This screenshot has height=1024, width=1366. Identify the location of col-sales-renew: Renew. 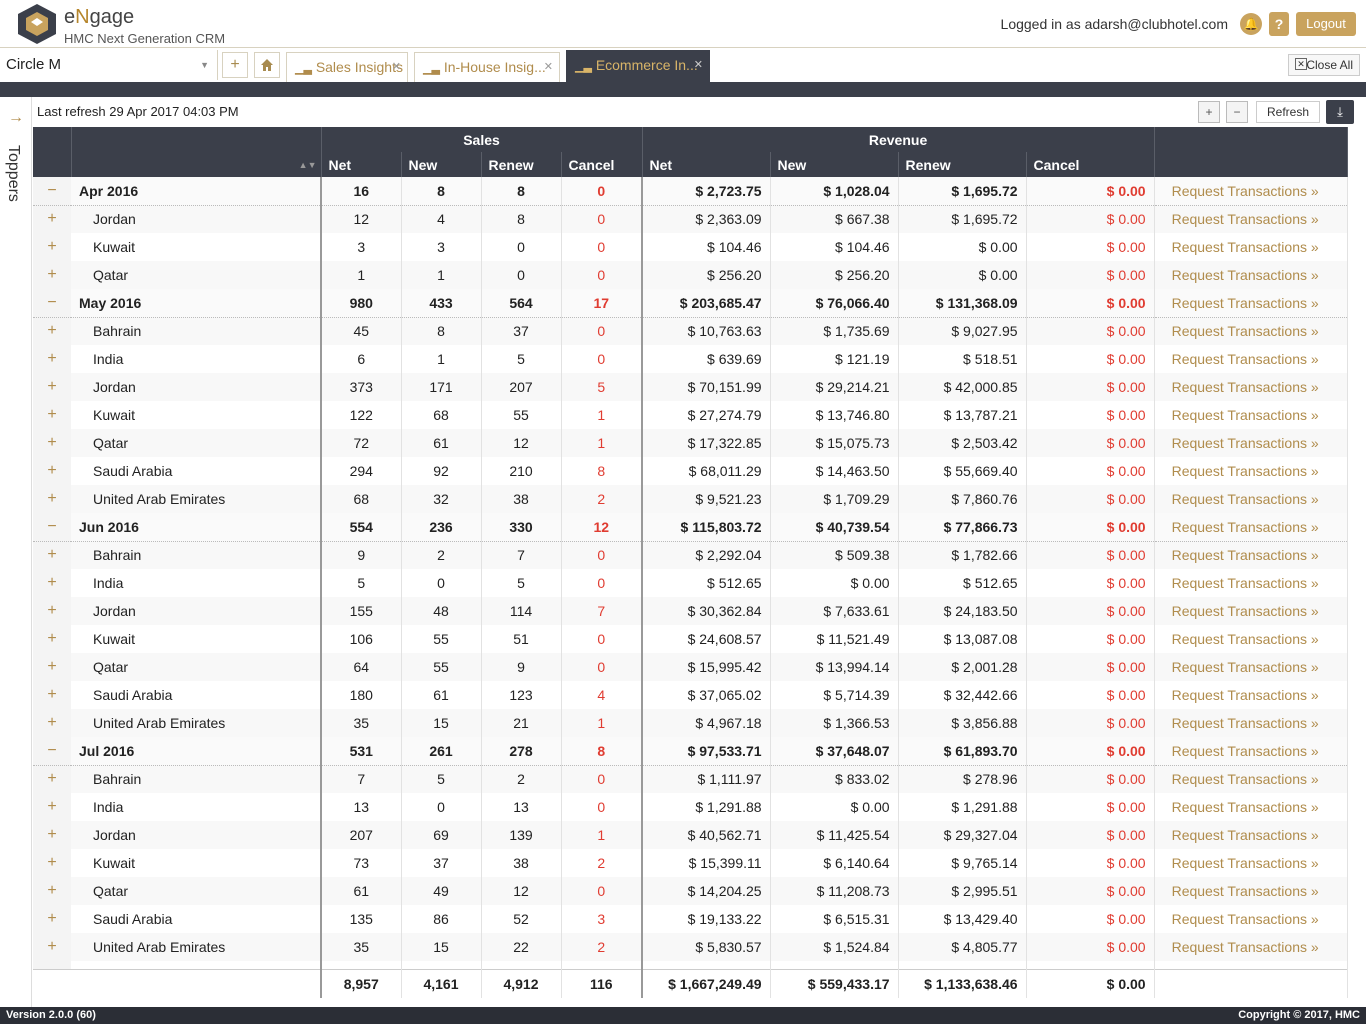
(521, 164).